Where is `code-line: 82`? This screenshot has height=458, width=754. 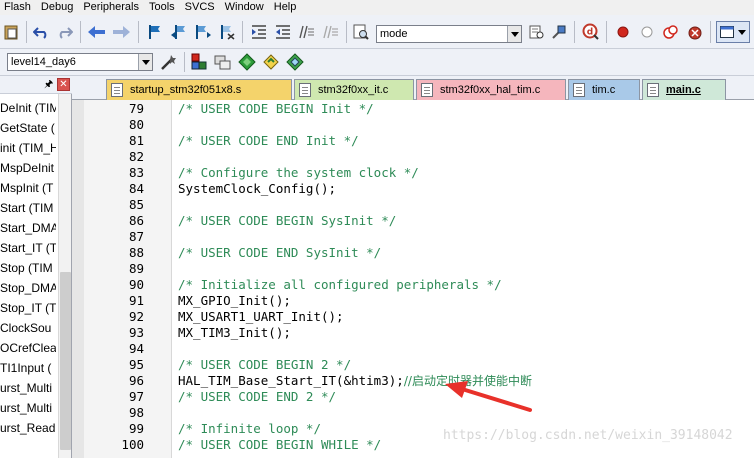
code-line: 82 is located at coordinates (413, 157).